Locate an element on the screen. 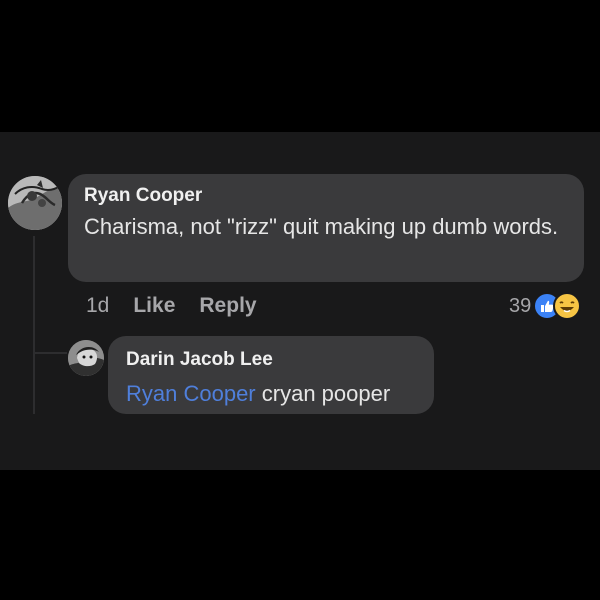  comment-actions: 1d Like Reply is located at coordinates (171, 306).